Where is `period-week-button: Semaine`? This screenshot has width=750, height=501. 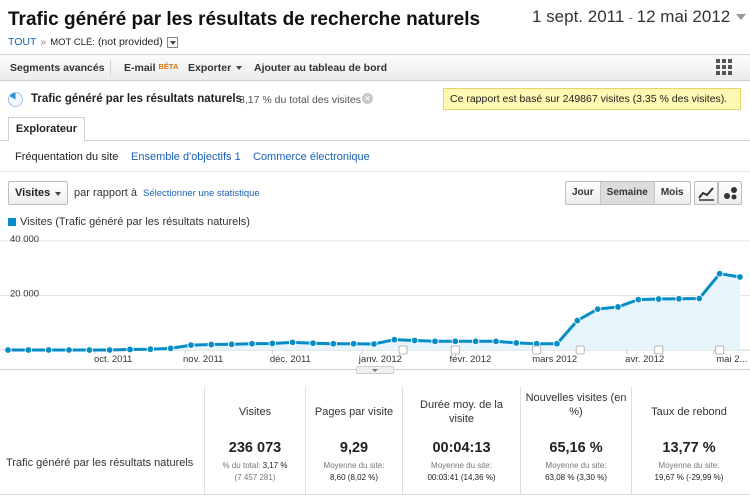 period-week-button: Semaine is located at coordinates (627, 193).